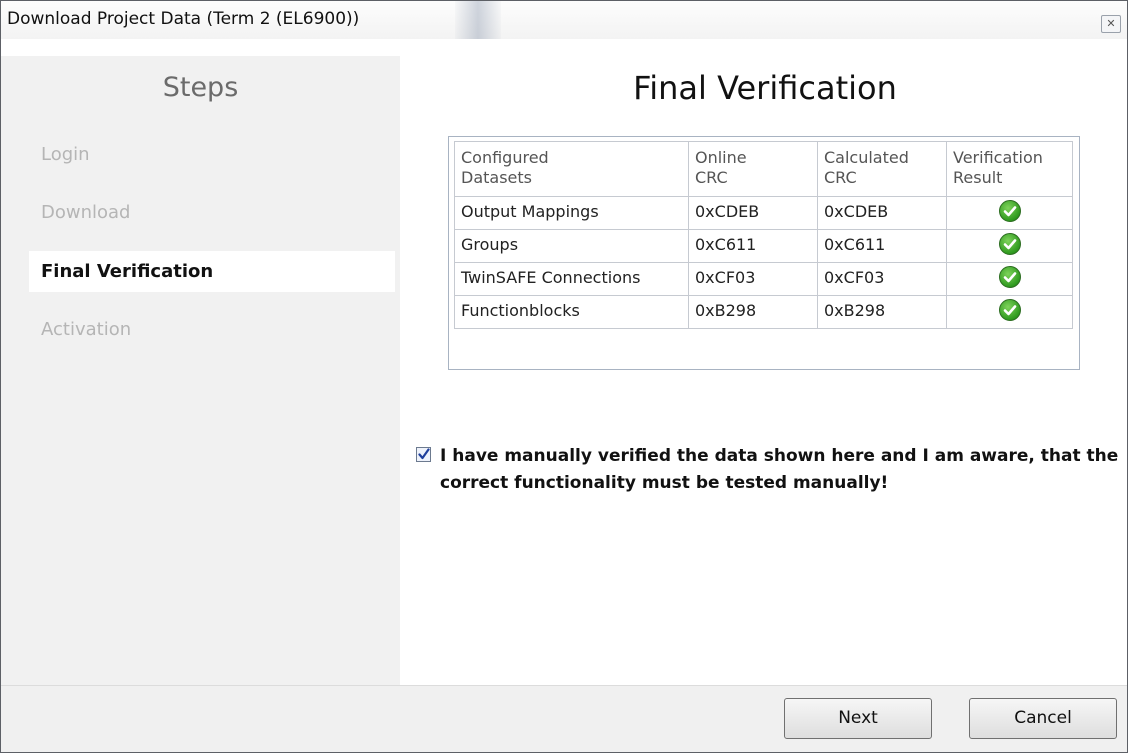 The image size is (1128, 753). Describe the element at coordinates (571, 169) in the screenshot. I see `column-header-datasets: Configured Datasets` at that location.